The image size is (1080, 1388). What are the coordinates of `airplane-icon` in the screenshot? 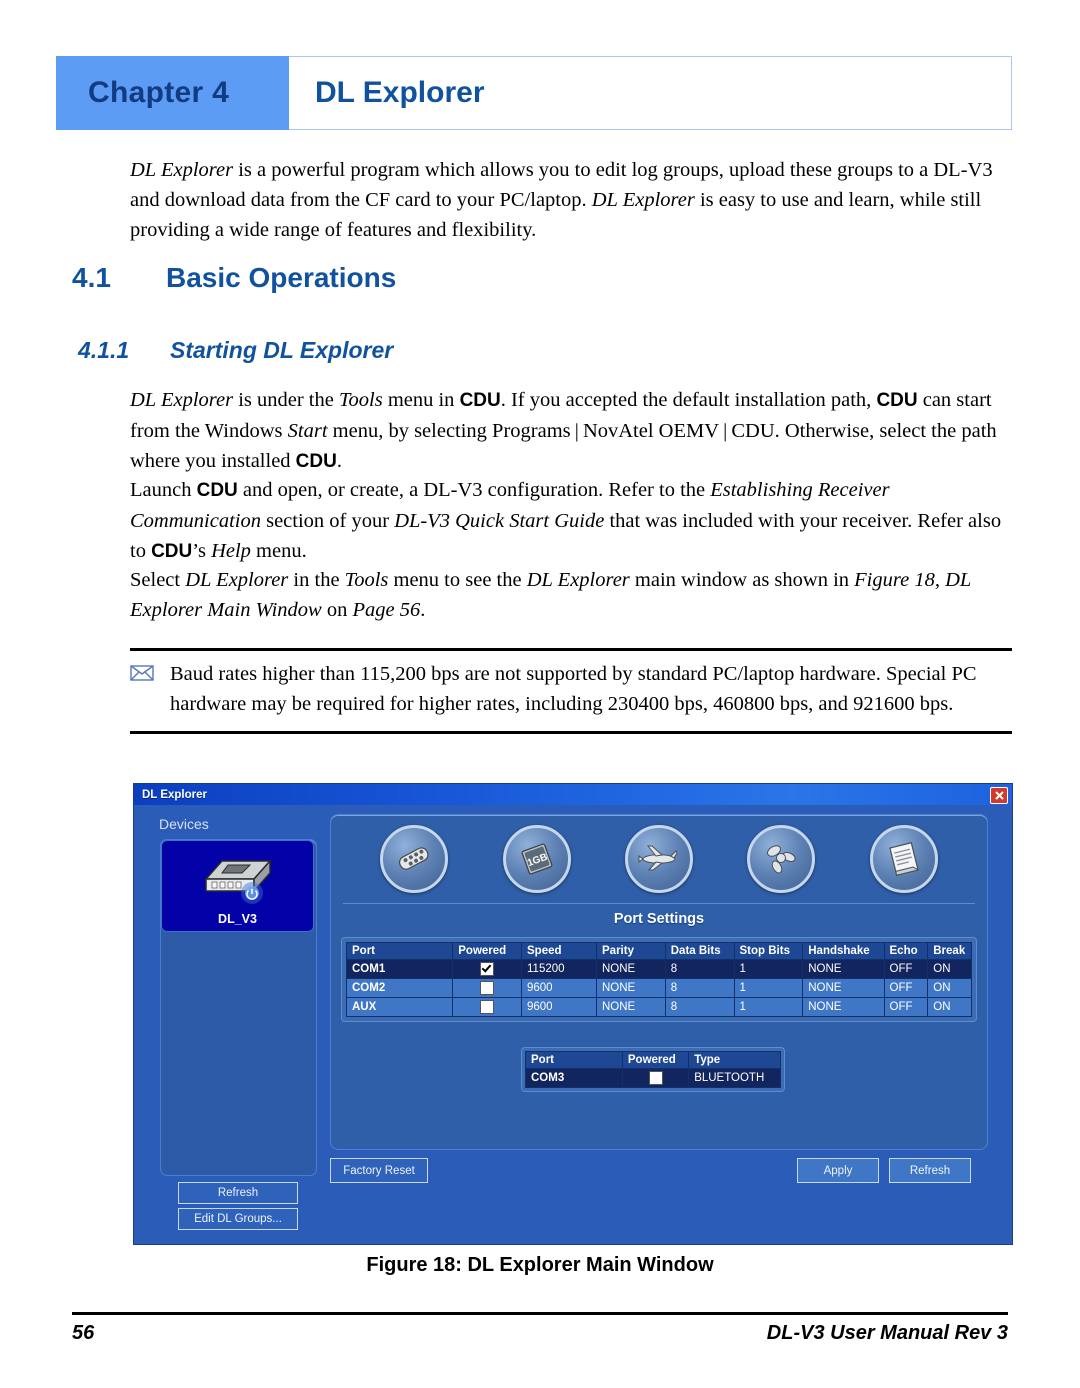 It's located at (658, 859).